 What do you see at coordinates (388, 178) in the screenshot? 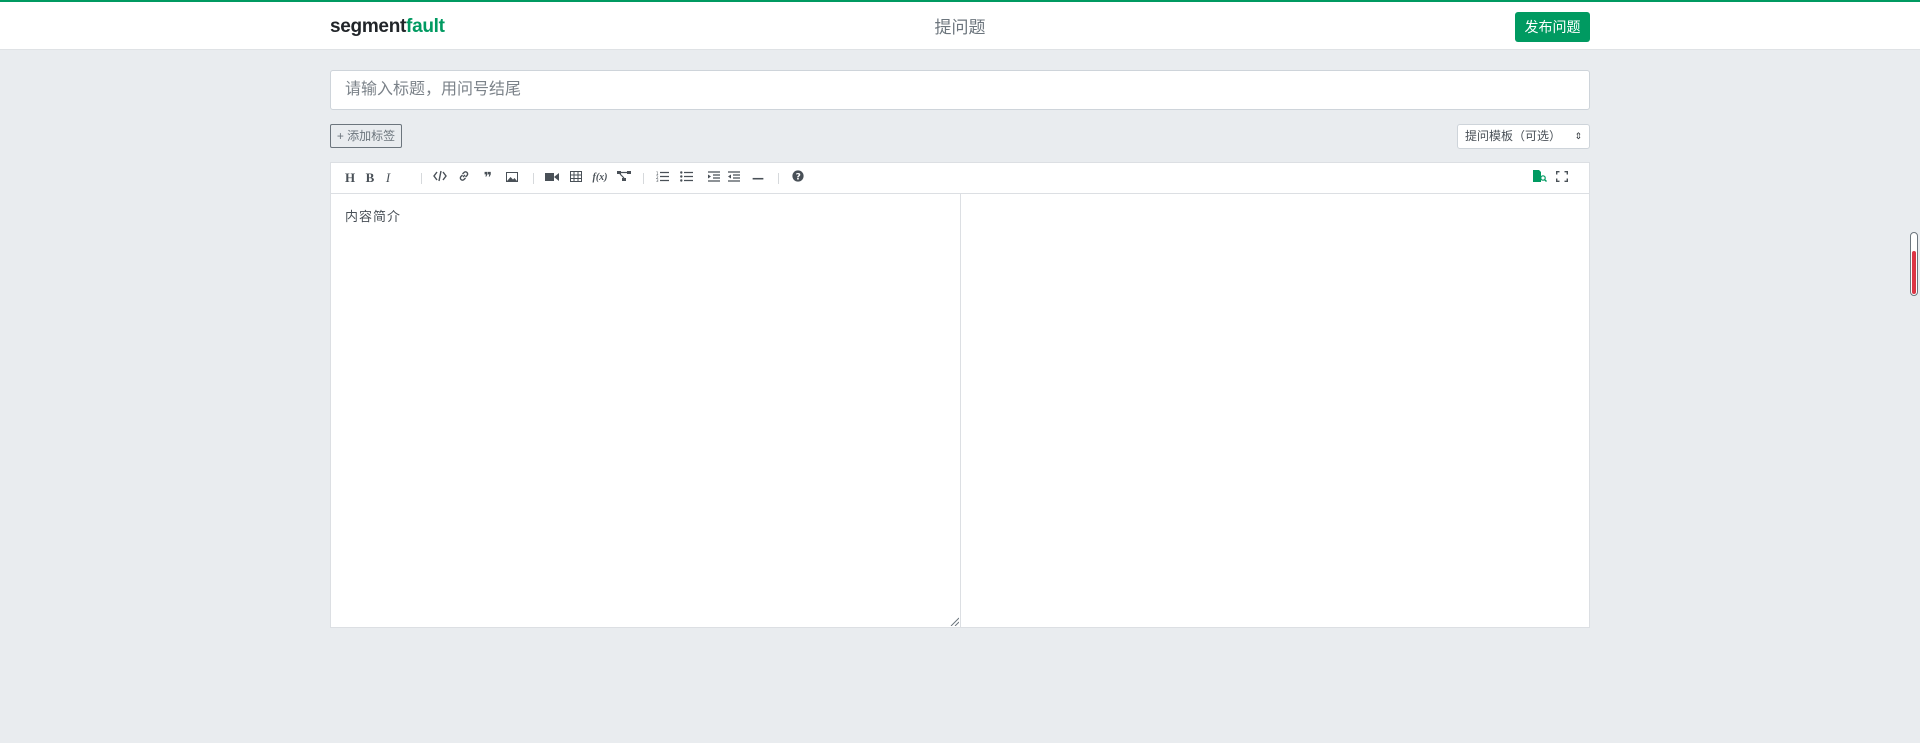
I see `italic-icon: I` at bounding box center [388, 178].